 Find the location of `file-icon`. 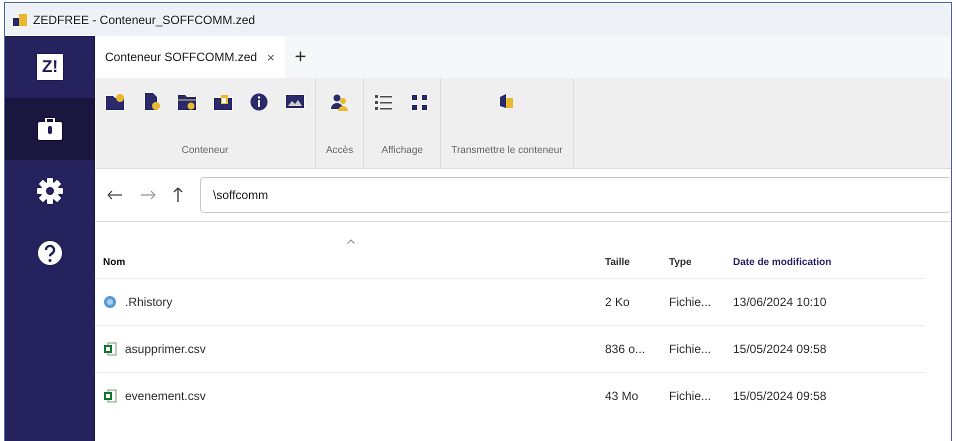

file-icon is located at coordinates (110, 302).